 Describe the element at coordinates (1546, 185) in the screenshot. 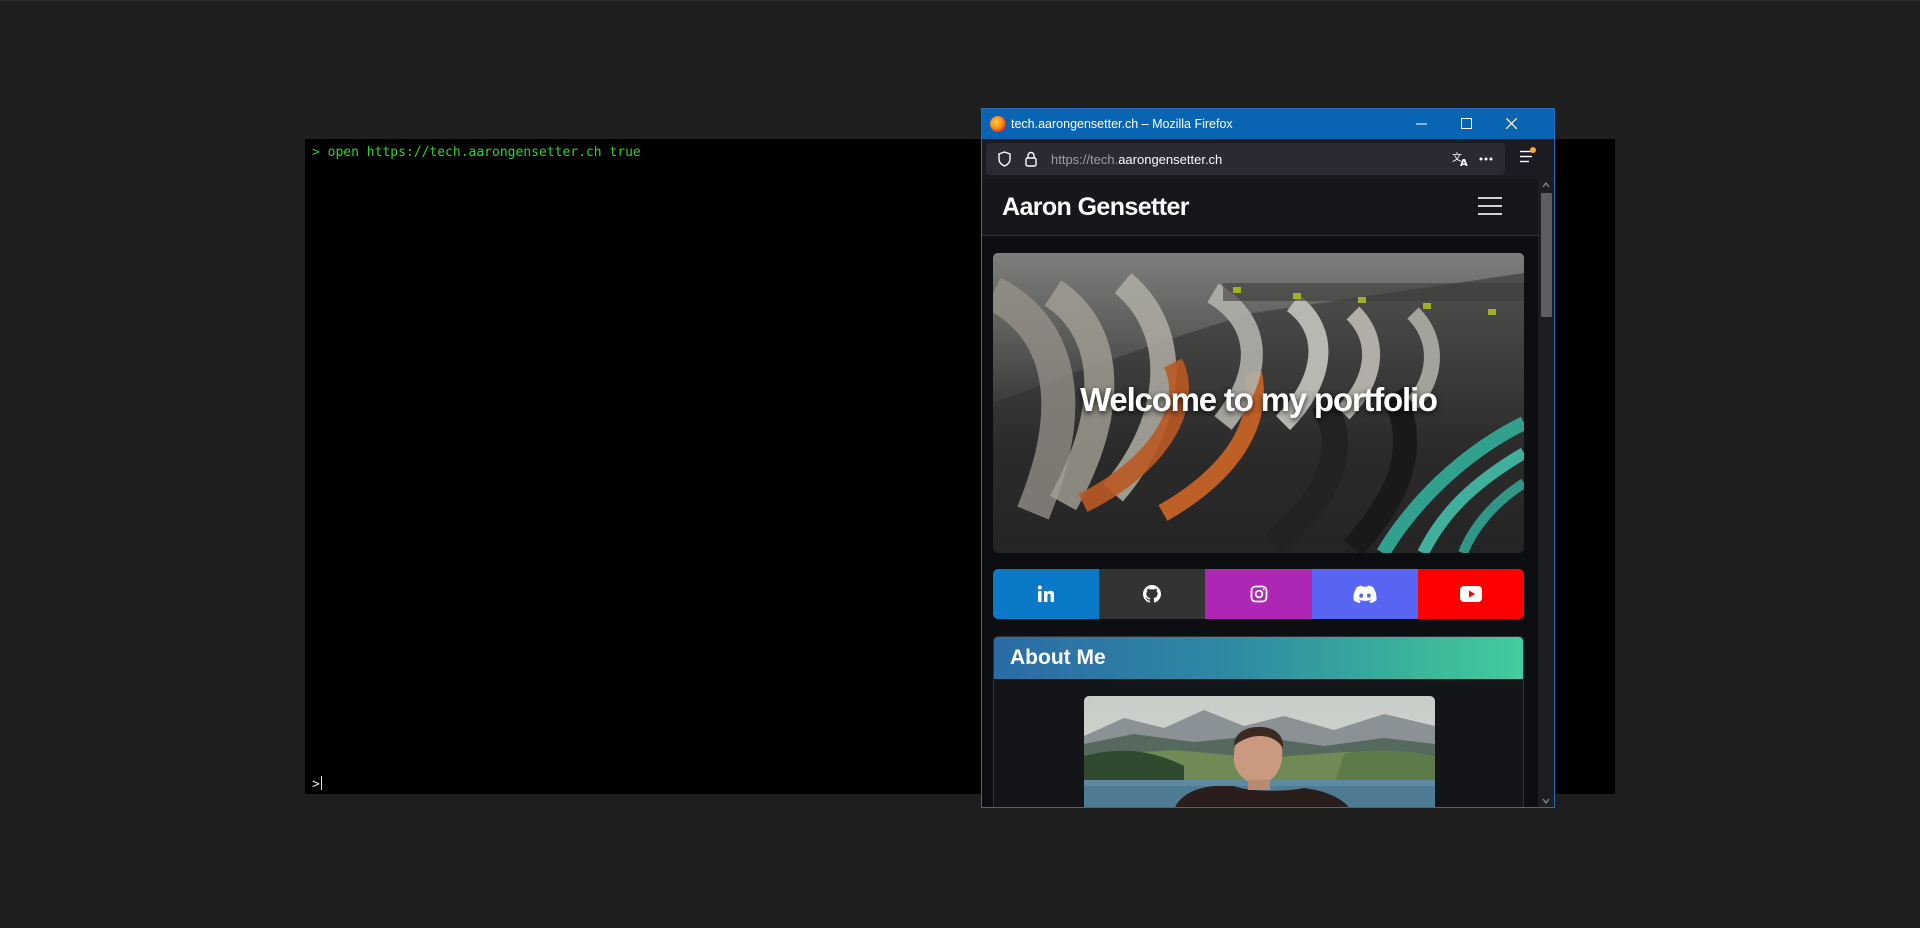

I see `scroll-up-icon` at that location.